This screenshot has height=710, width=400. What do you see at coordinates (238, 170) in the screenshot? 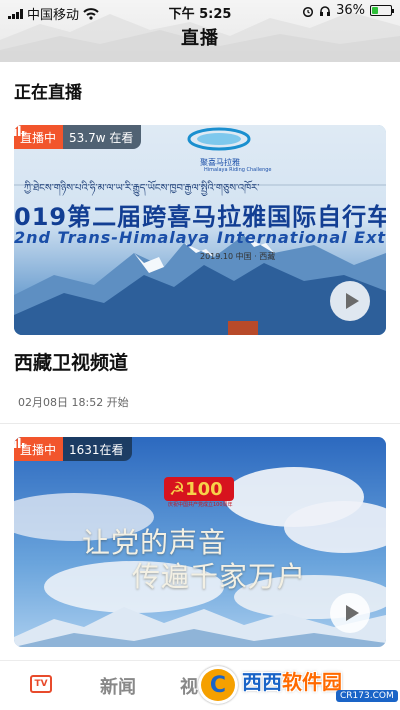
I see `banner-logo-subtext: Himalaya Riding Challenge` at bounding box center [238, 170].